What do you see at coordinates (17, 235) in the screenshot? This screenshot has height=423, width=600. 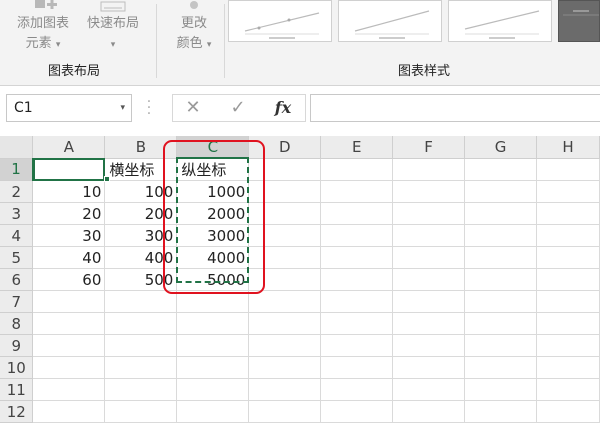 I see `row-header: 4` at bounding box center [17, 235].